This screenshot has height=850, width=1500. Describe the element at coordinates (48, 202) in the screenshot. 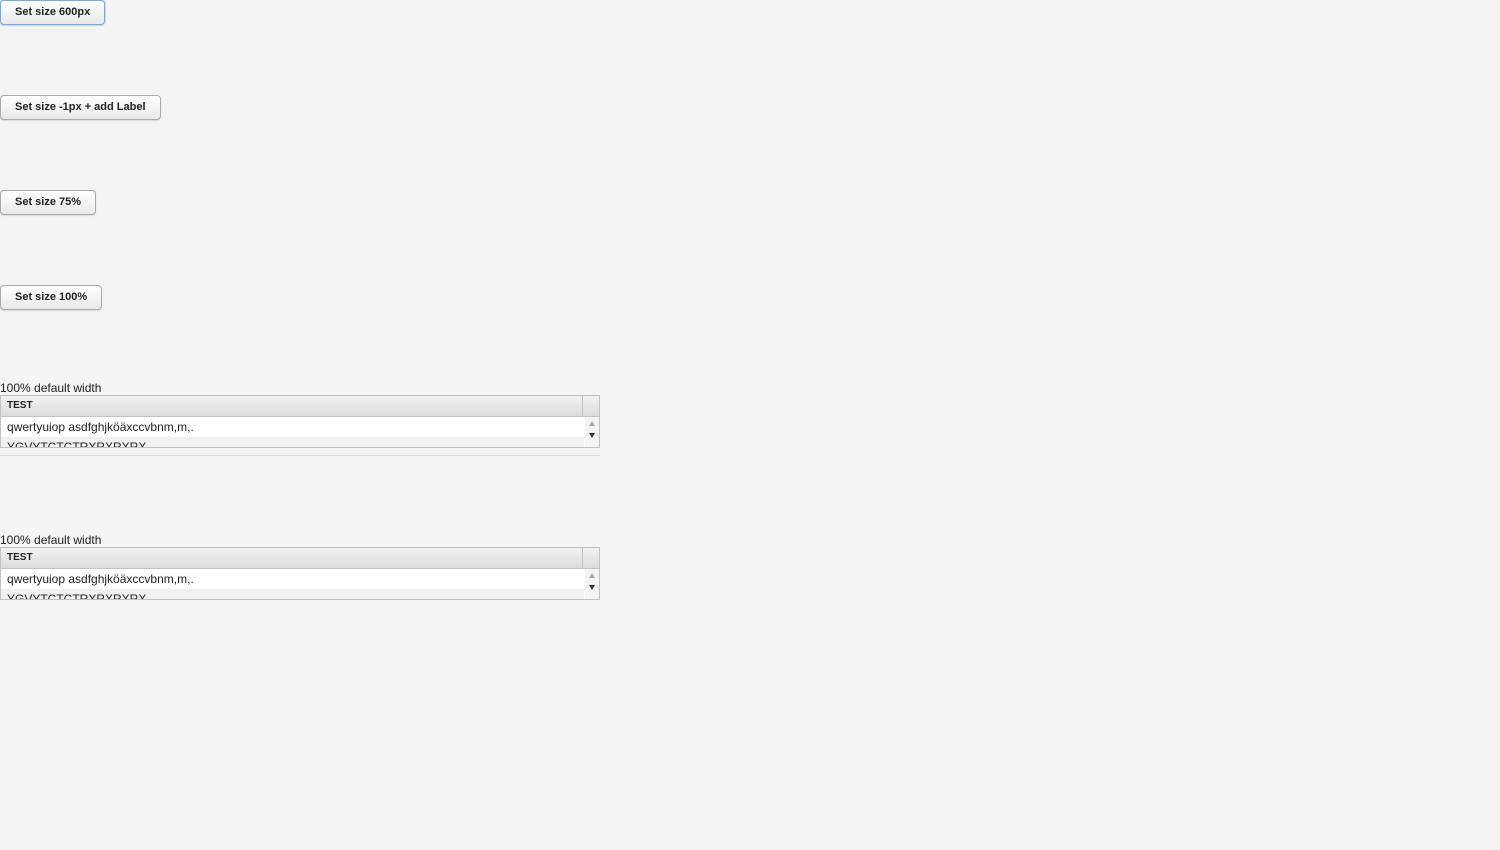

I see `set-size-75-percent-button: Set size 75%` at that location.